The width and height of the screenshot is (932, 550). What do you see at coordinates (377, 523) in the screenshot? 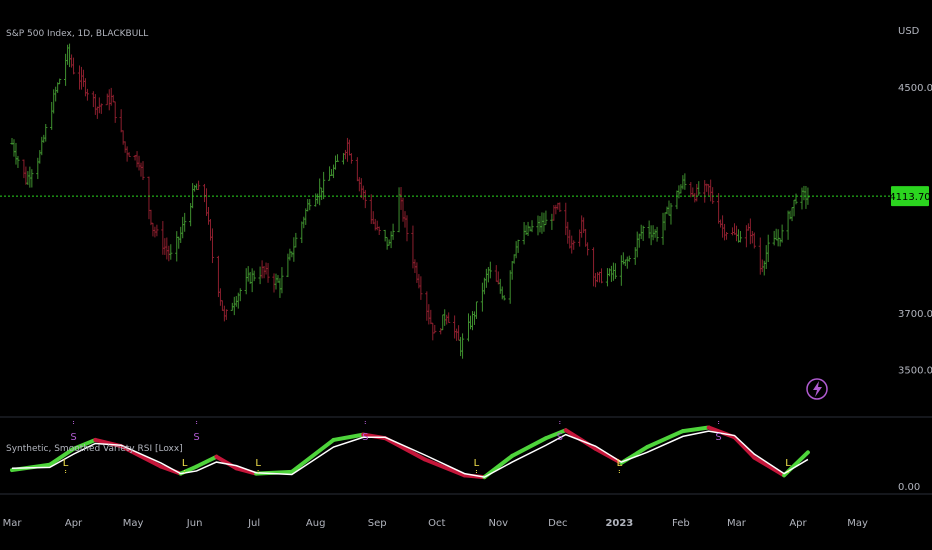
I see `time-tick-label: Sep` at bounding box center [377, 523].